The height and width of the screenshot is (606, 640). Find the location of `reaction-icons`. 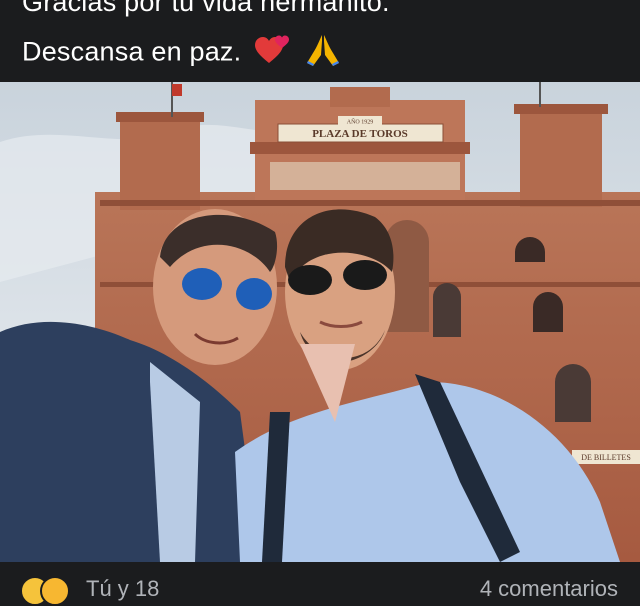

reaction-icons is located at coordinates (50, 591).